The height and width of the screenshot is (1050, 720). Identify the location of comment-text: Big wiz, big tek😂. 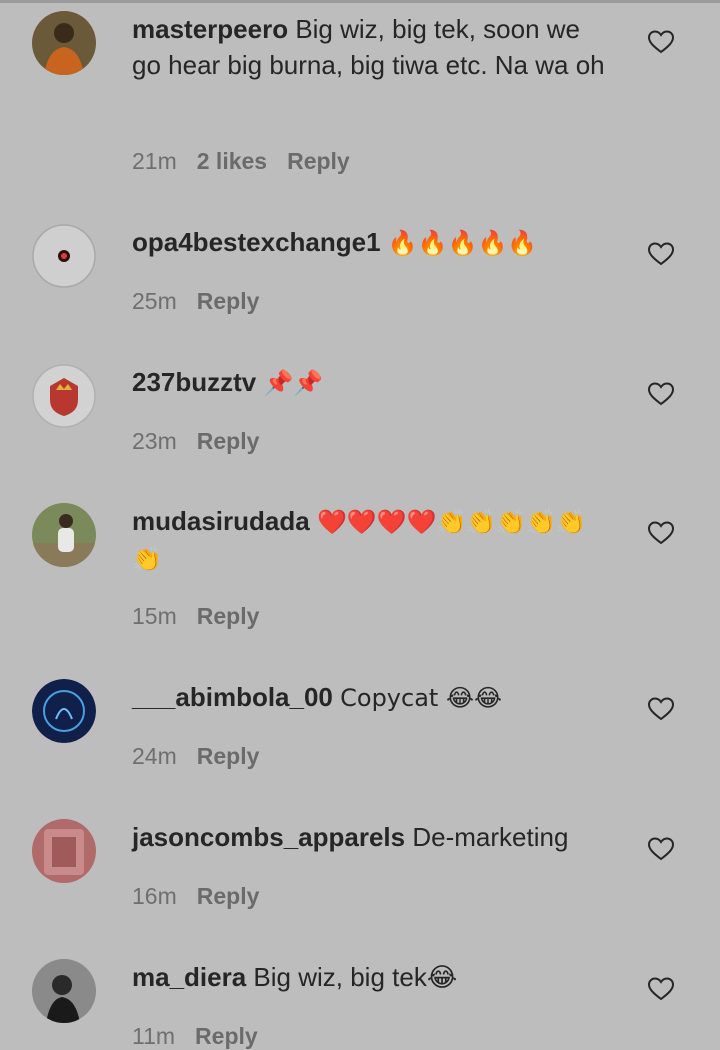
(355, 977).